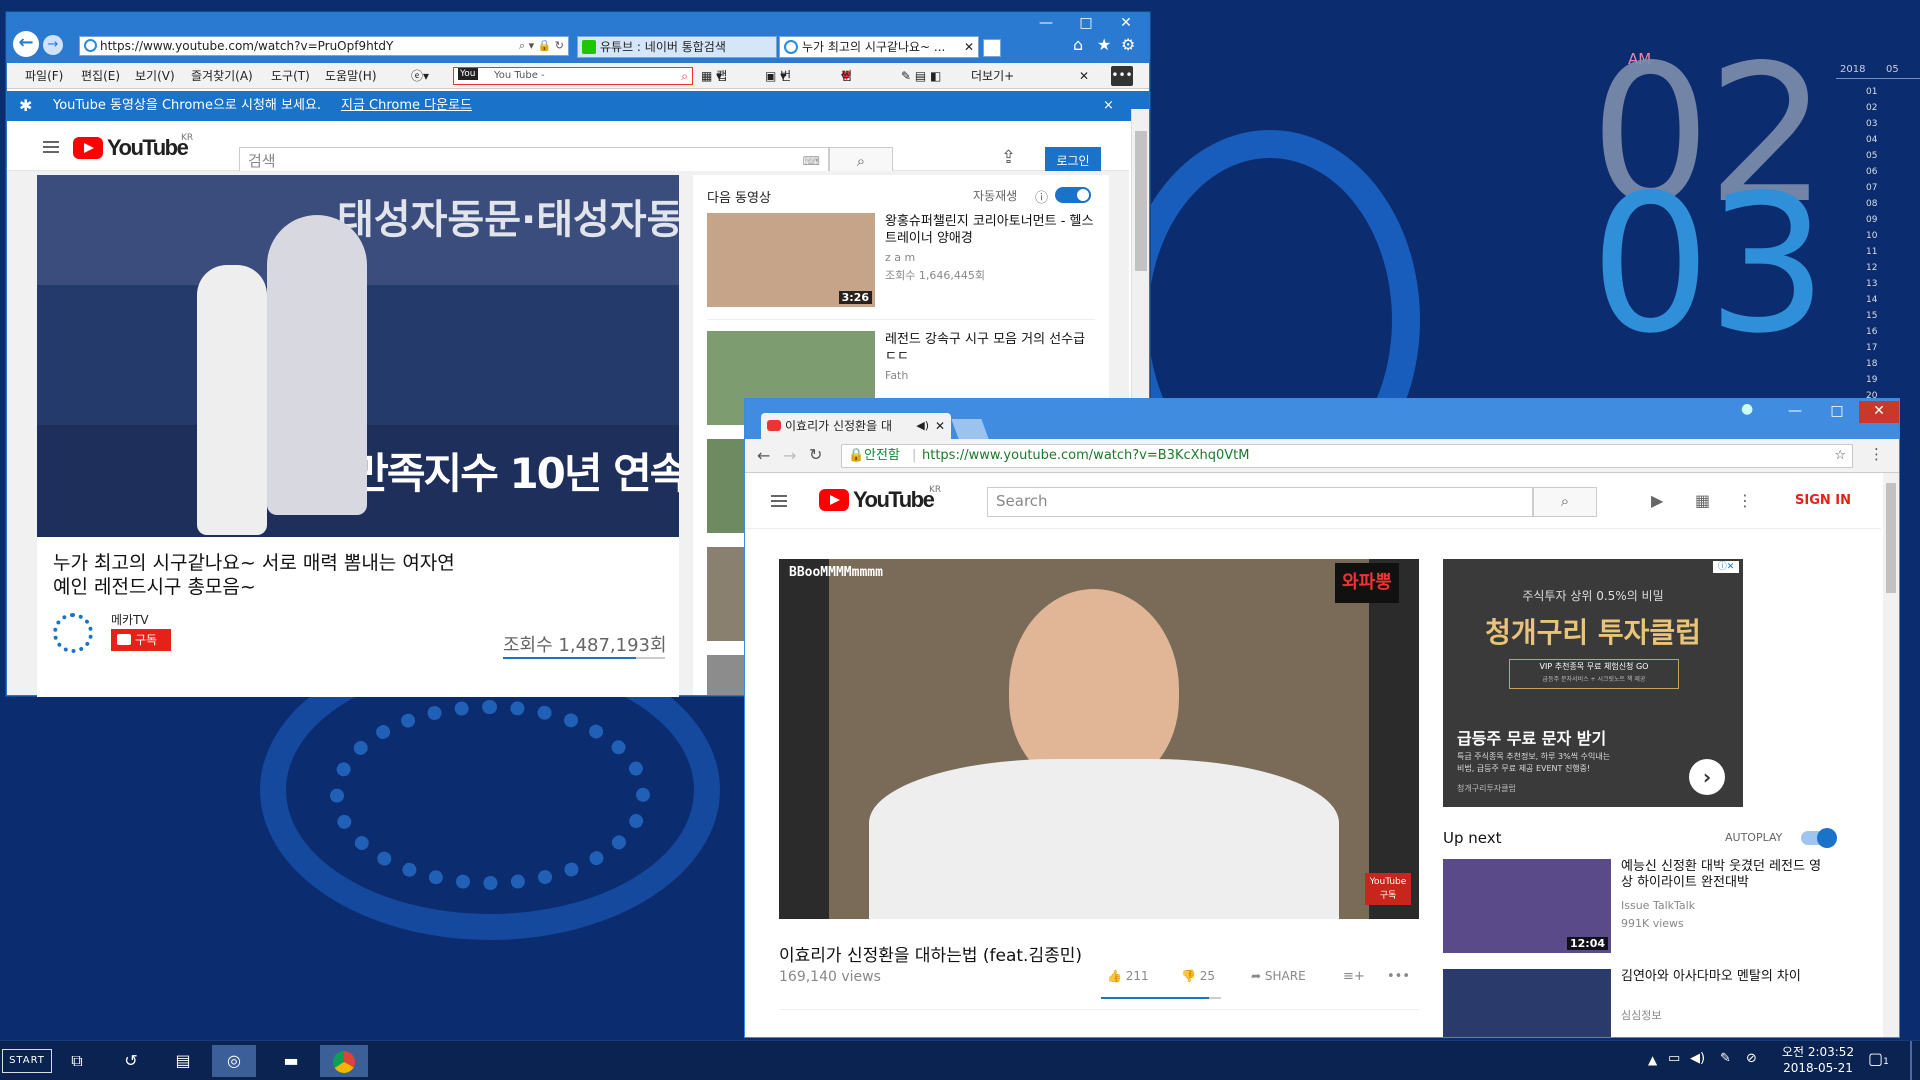 The width and height of the screenshot is (1920, 1080). I want to click on ad-choices-icon: ⓘ✕, so click(1726, 567).